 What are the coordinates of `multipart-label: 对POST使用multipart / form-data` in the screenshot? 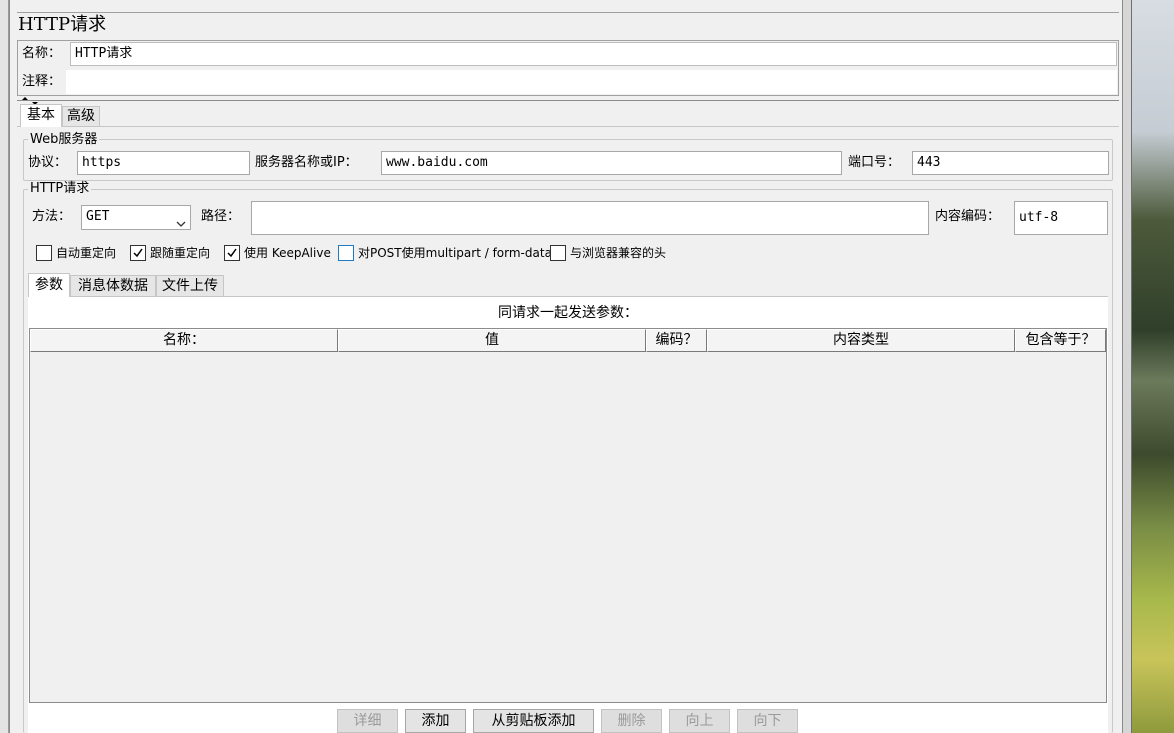 It's located at (455, 253).